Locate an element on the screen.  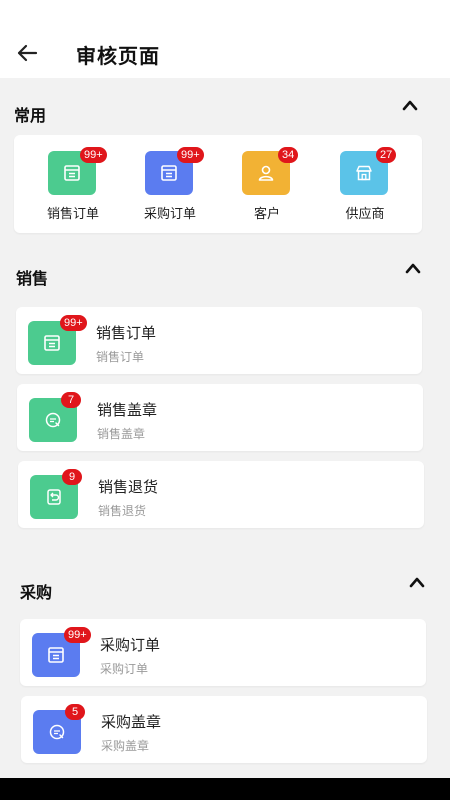
common-item-label: 供应商 is located at coordinates (365, 214).